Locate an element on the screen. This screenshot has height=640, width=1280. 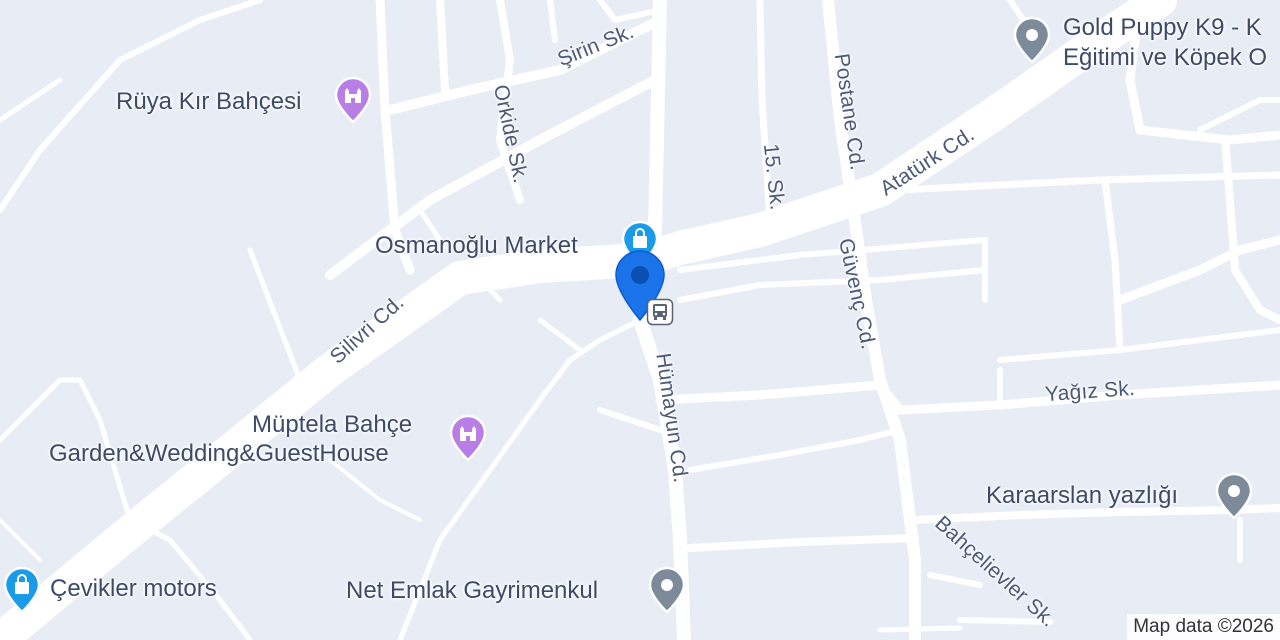
poi-karaarslan is located at coordinates (1234, 496).